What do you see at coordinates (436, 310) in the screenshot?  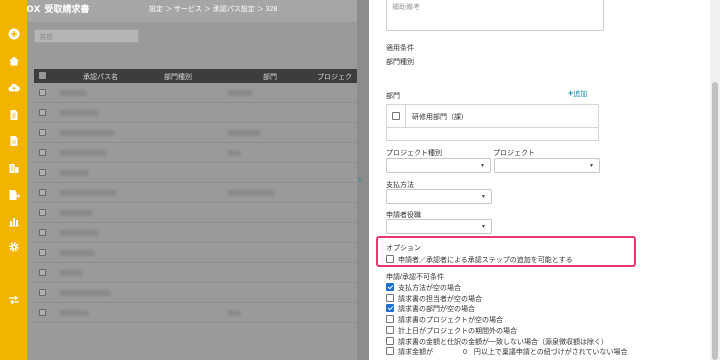 I see `restriction-label: 請求書の部門が空の場合` at bounding box center [436, 310].